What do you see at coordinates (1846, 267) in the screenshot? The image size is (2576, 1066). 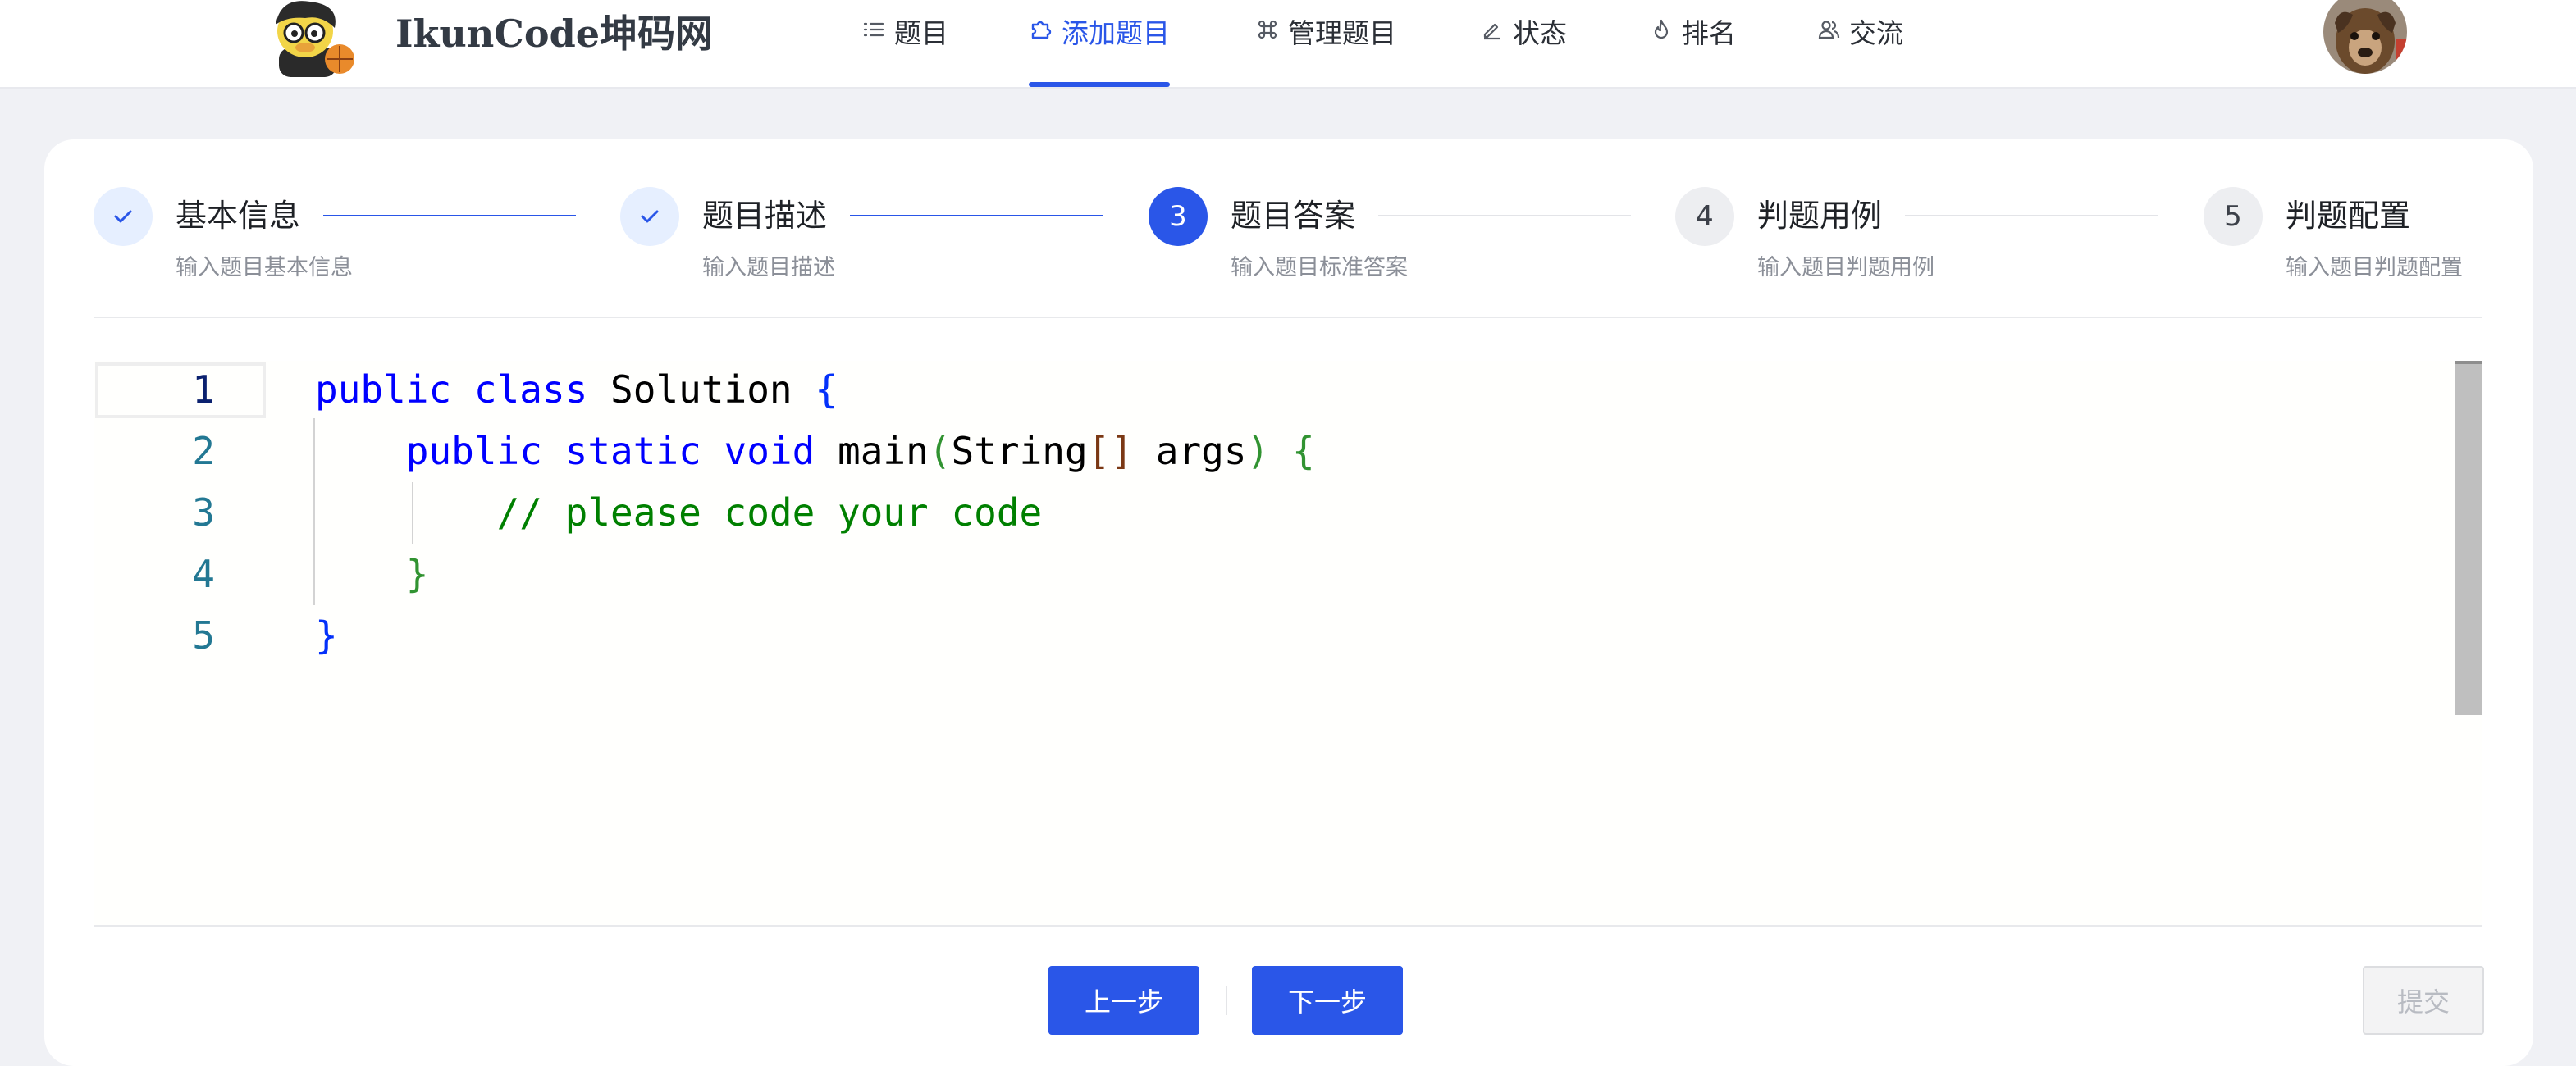 I see `step-description: 输入题目判题用例` at bounding box center [1846, 267].